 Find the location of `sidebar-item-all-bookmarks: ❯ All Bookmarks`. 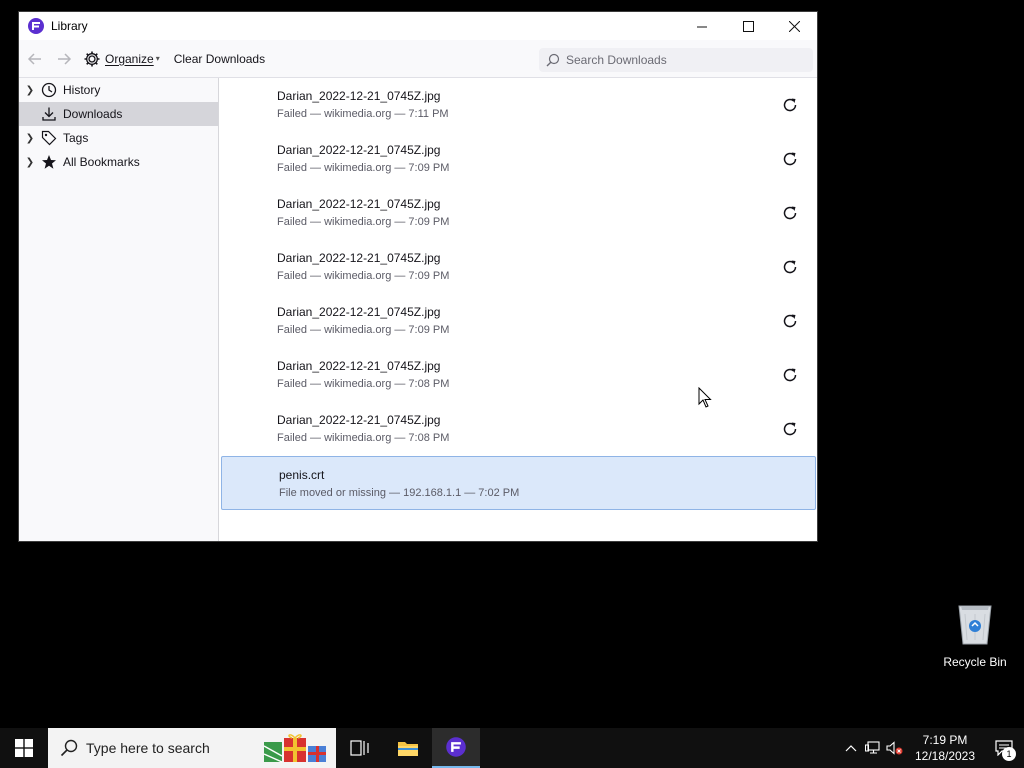

sidebar-item-all-bookmarks: ❯ All Bookmarks is located at coordinates (118, 162).